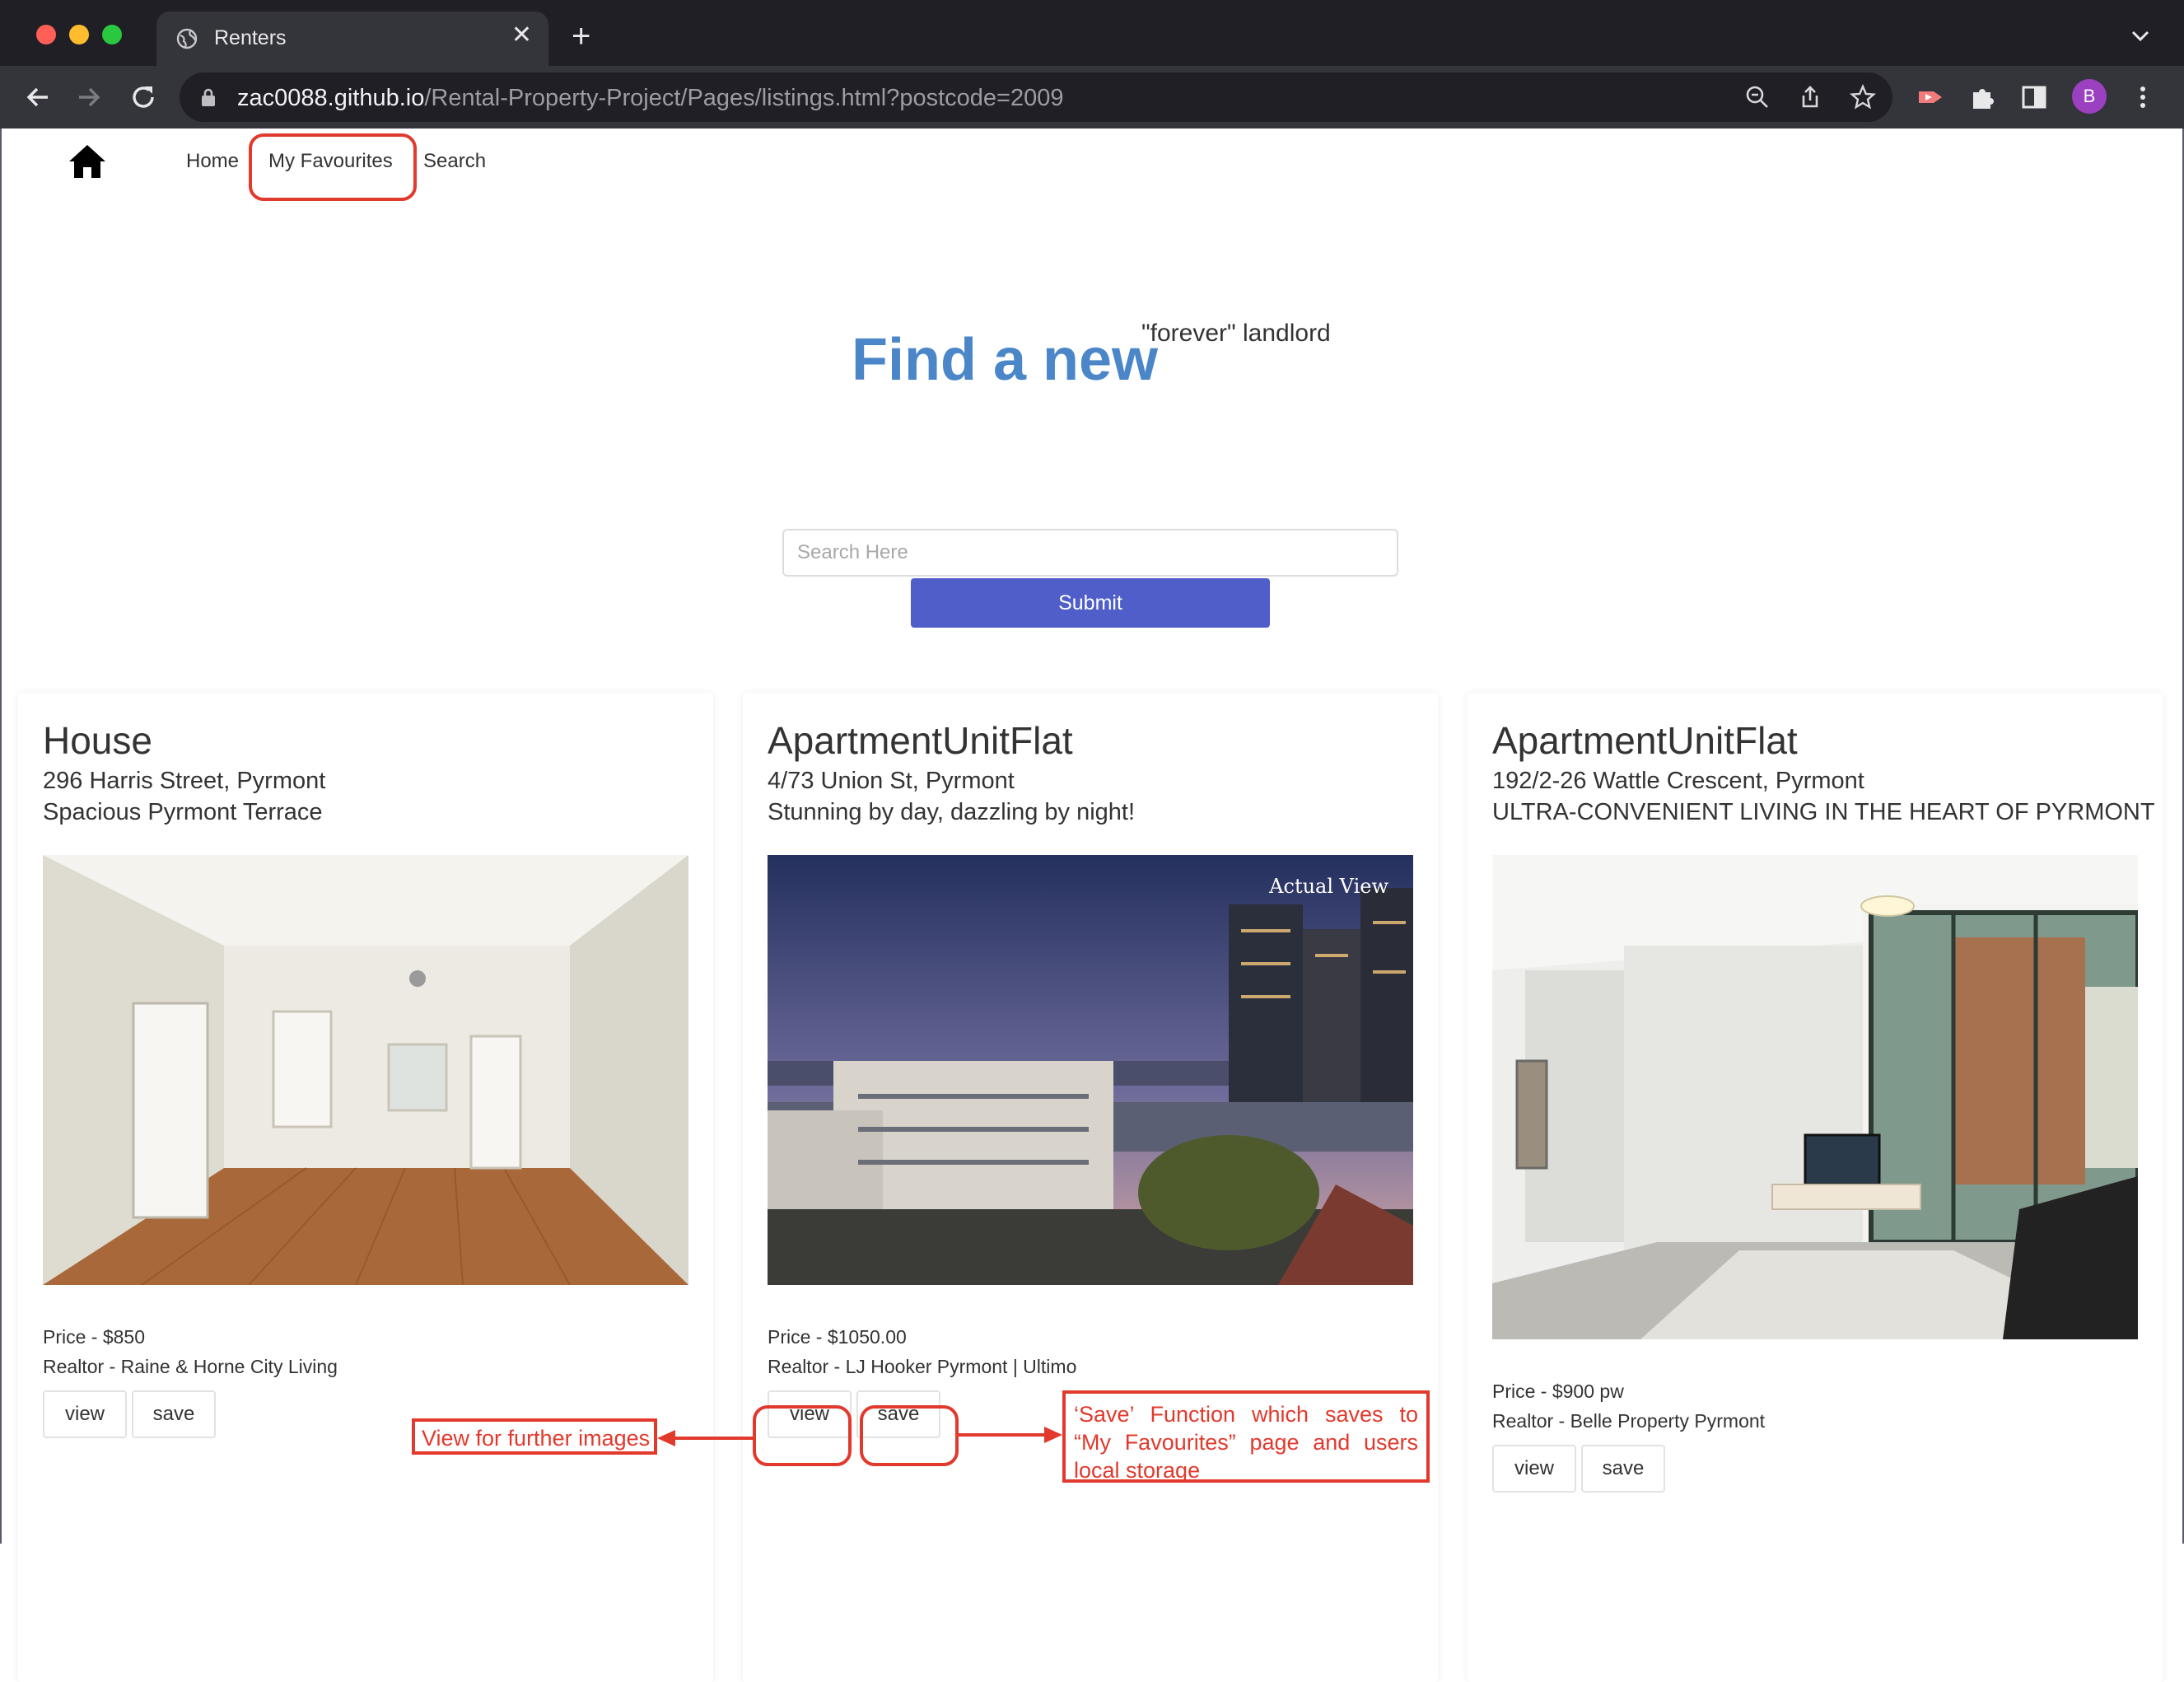  I want to click on search-input, so click(1090, 553).